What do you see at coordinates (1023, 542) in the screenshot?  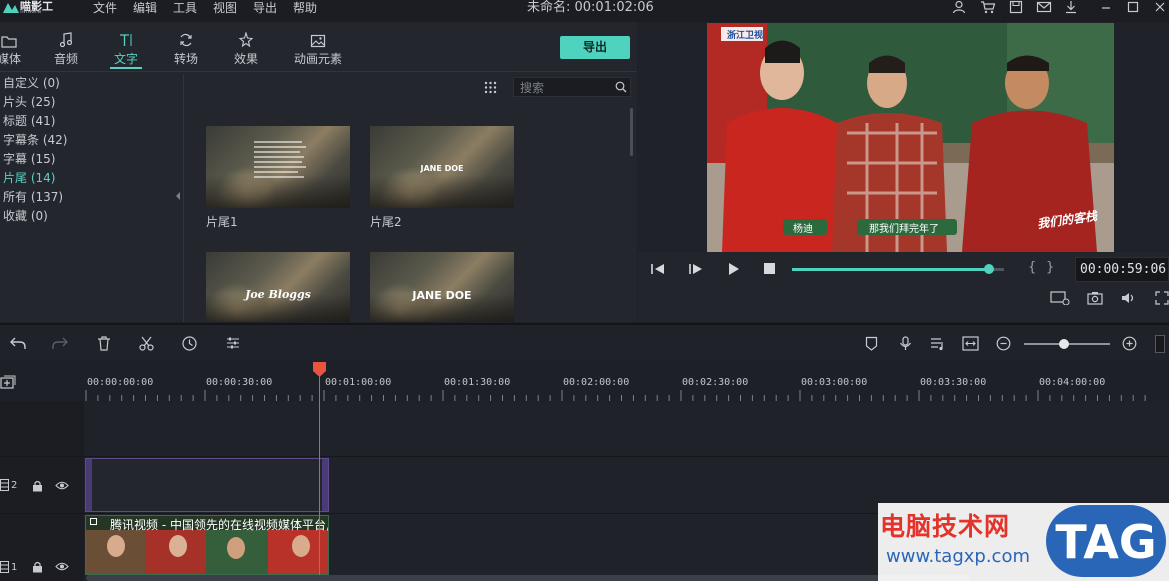 I see `watermark: 电脑技术网 www.tagxp.com TAG` at bounding box center [1023, 542].